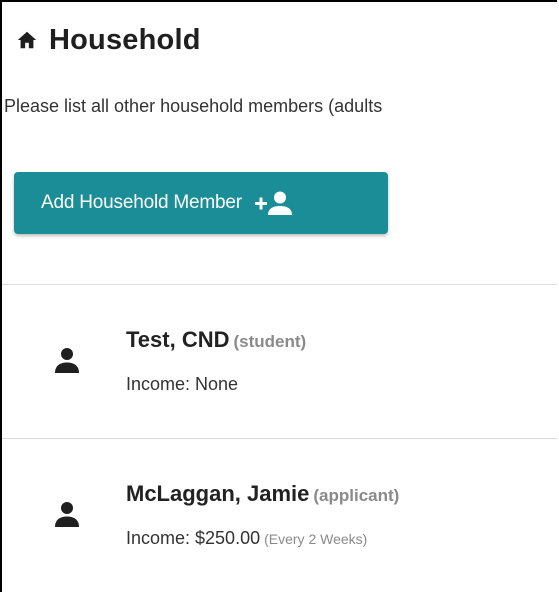 This screenshot has width=559, height=594. I want to click on member-income: Income: None, so click(182, 384).